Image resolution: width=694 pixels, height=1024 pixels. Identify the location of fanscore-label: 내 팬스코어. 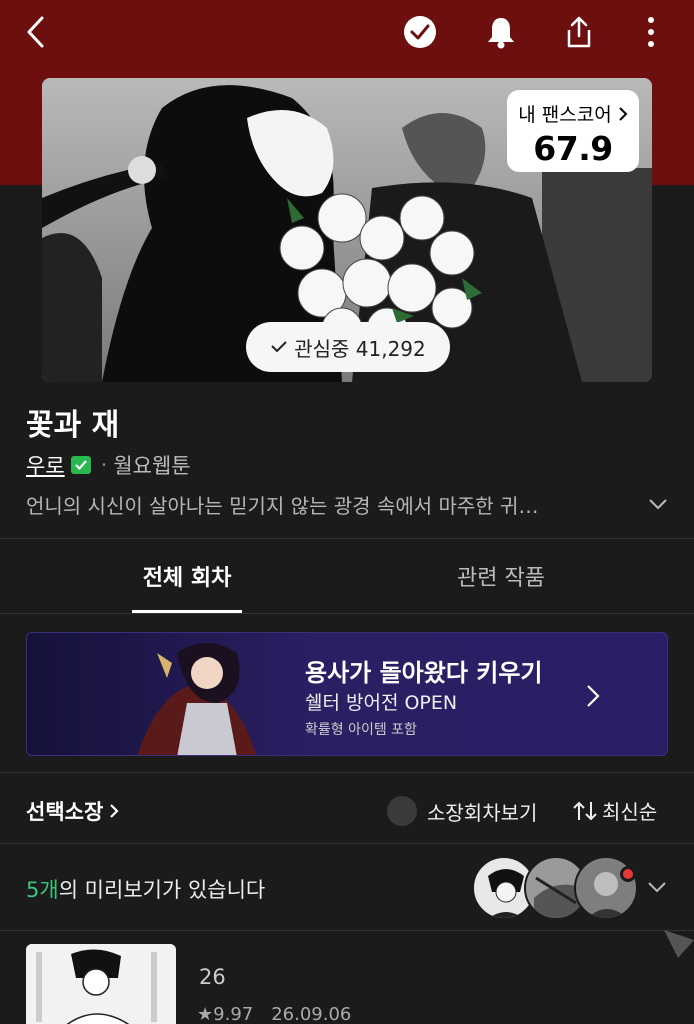
(565, 115).